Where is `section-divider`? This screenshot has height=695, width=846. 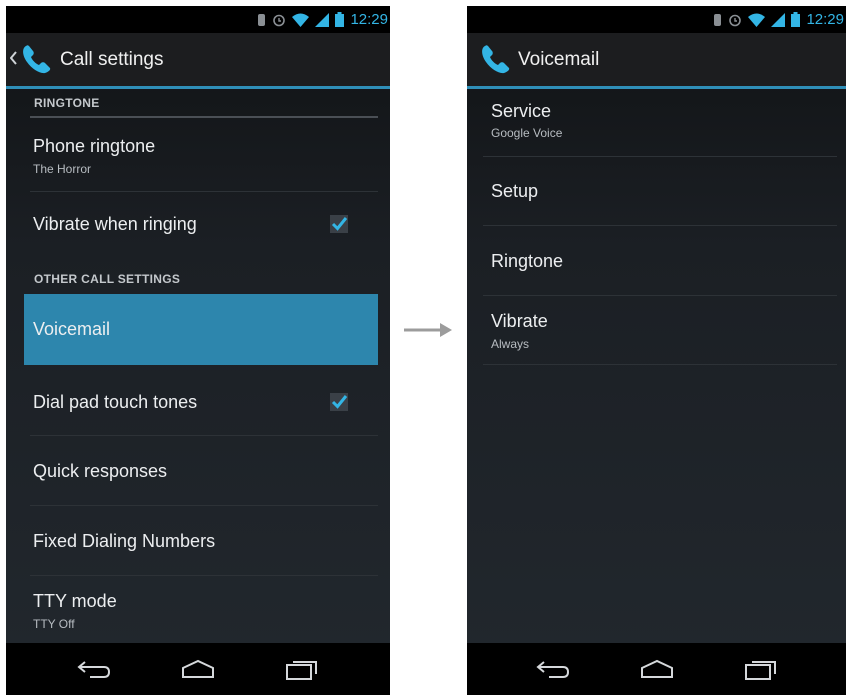
section-divider is located at coordinates (204, 117).